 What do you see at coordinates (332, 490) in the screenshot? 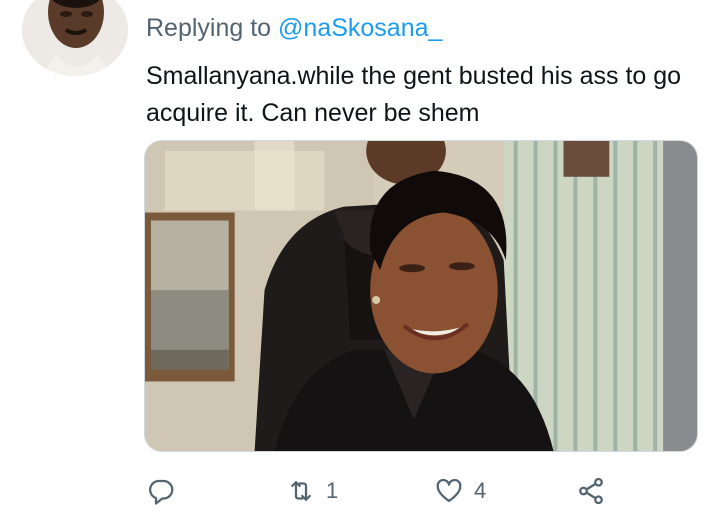
I see `retweet-count: 1` at bounding box center [332, 490].